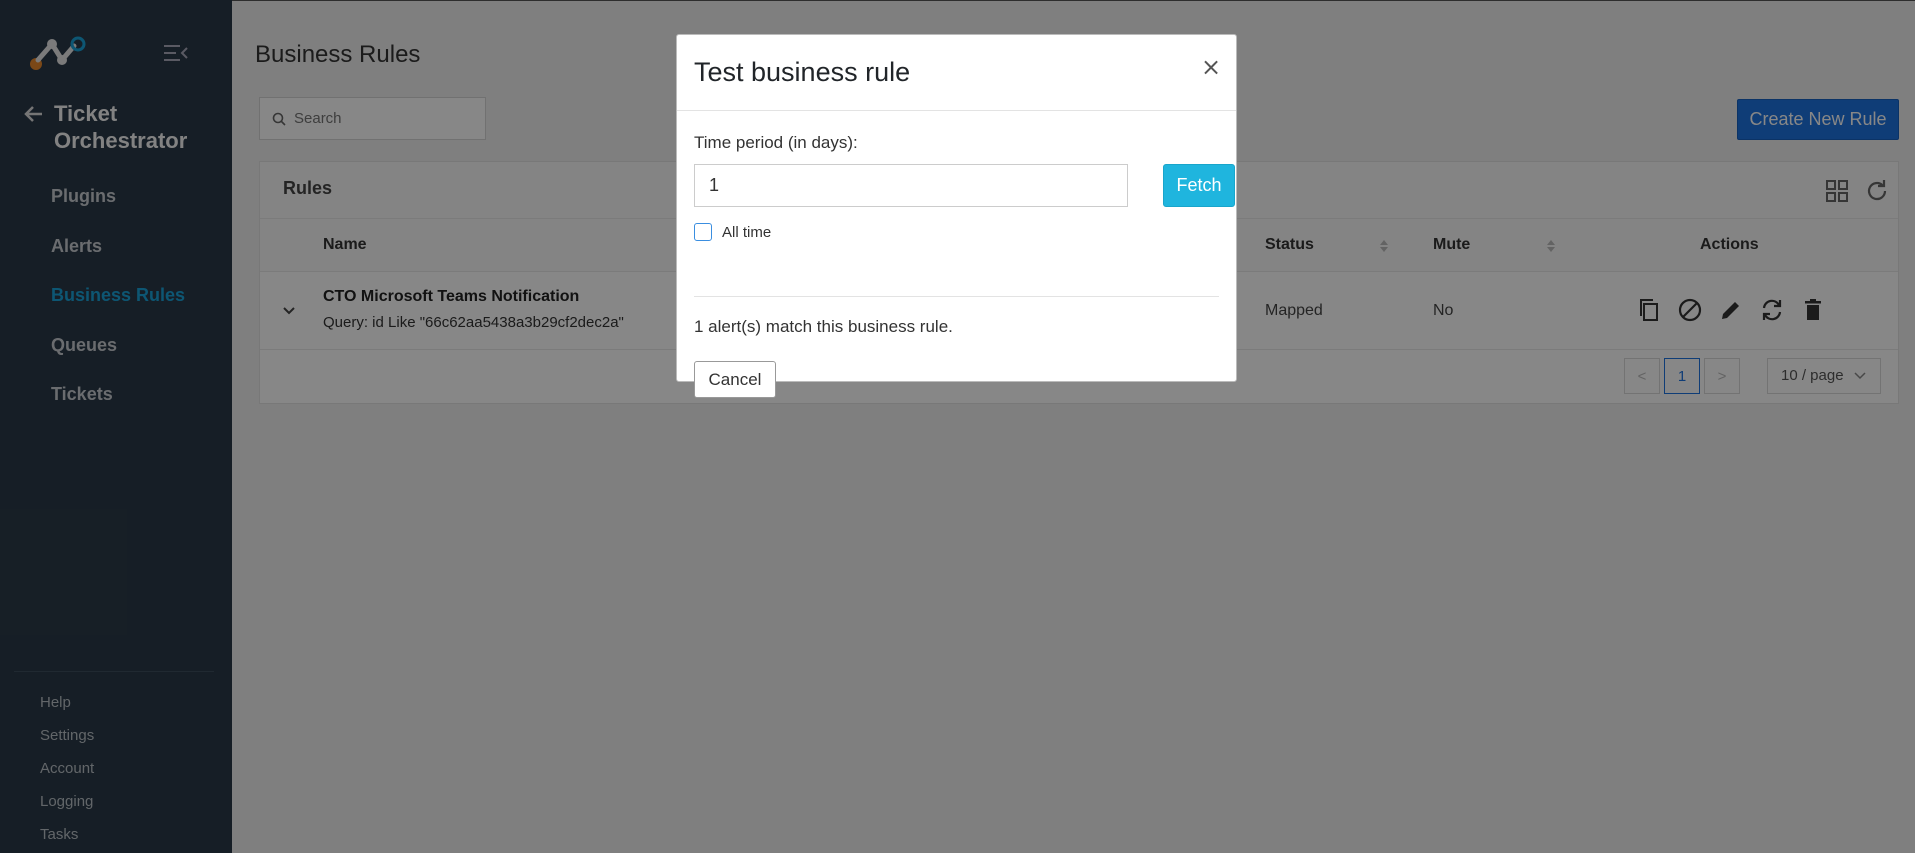  What do you see at coordinates (802, 72) in the screenshot?
I see `modal-title: Test business rule` at bounding box center [802, 72].